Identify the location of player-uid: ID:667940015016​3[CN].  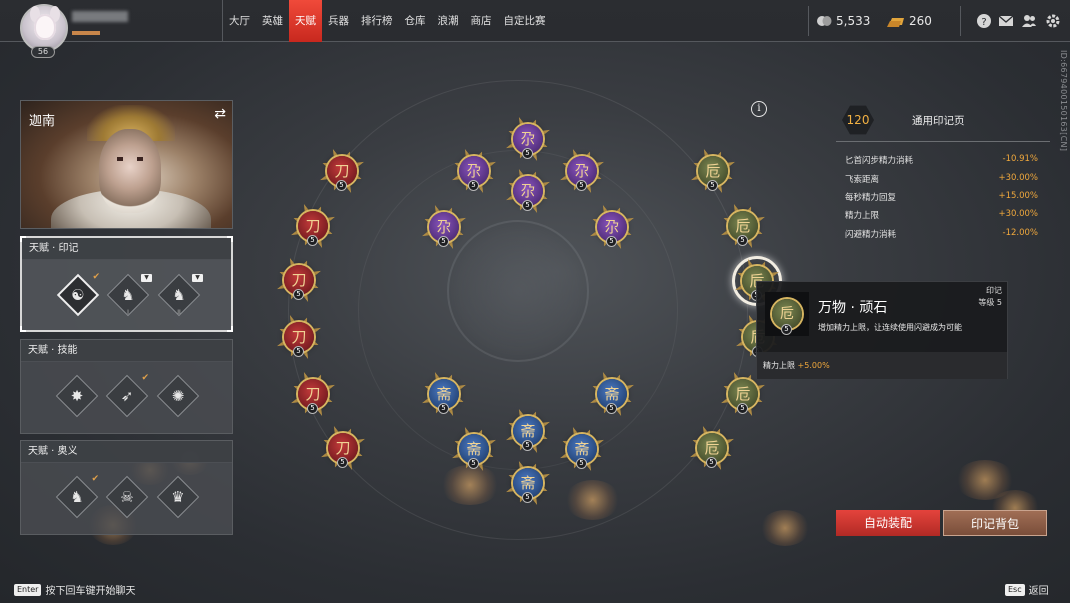
(1063, 101).